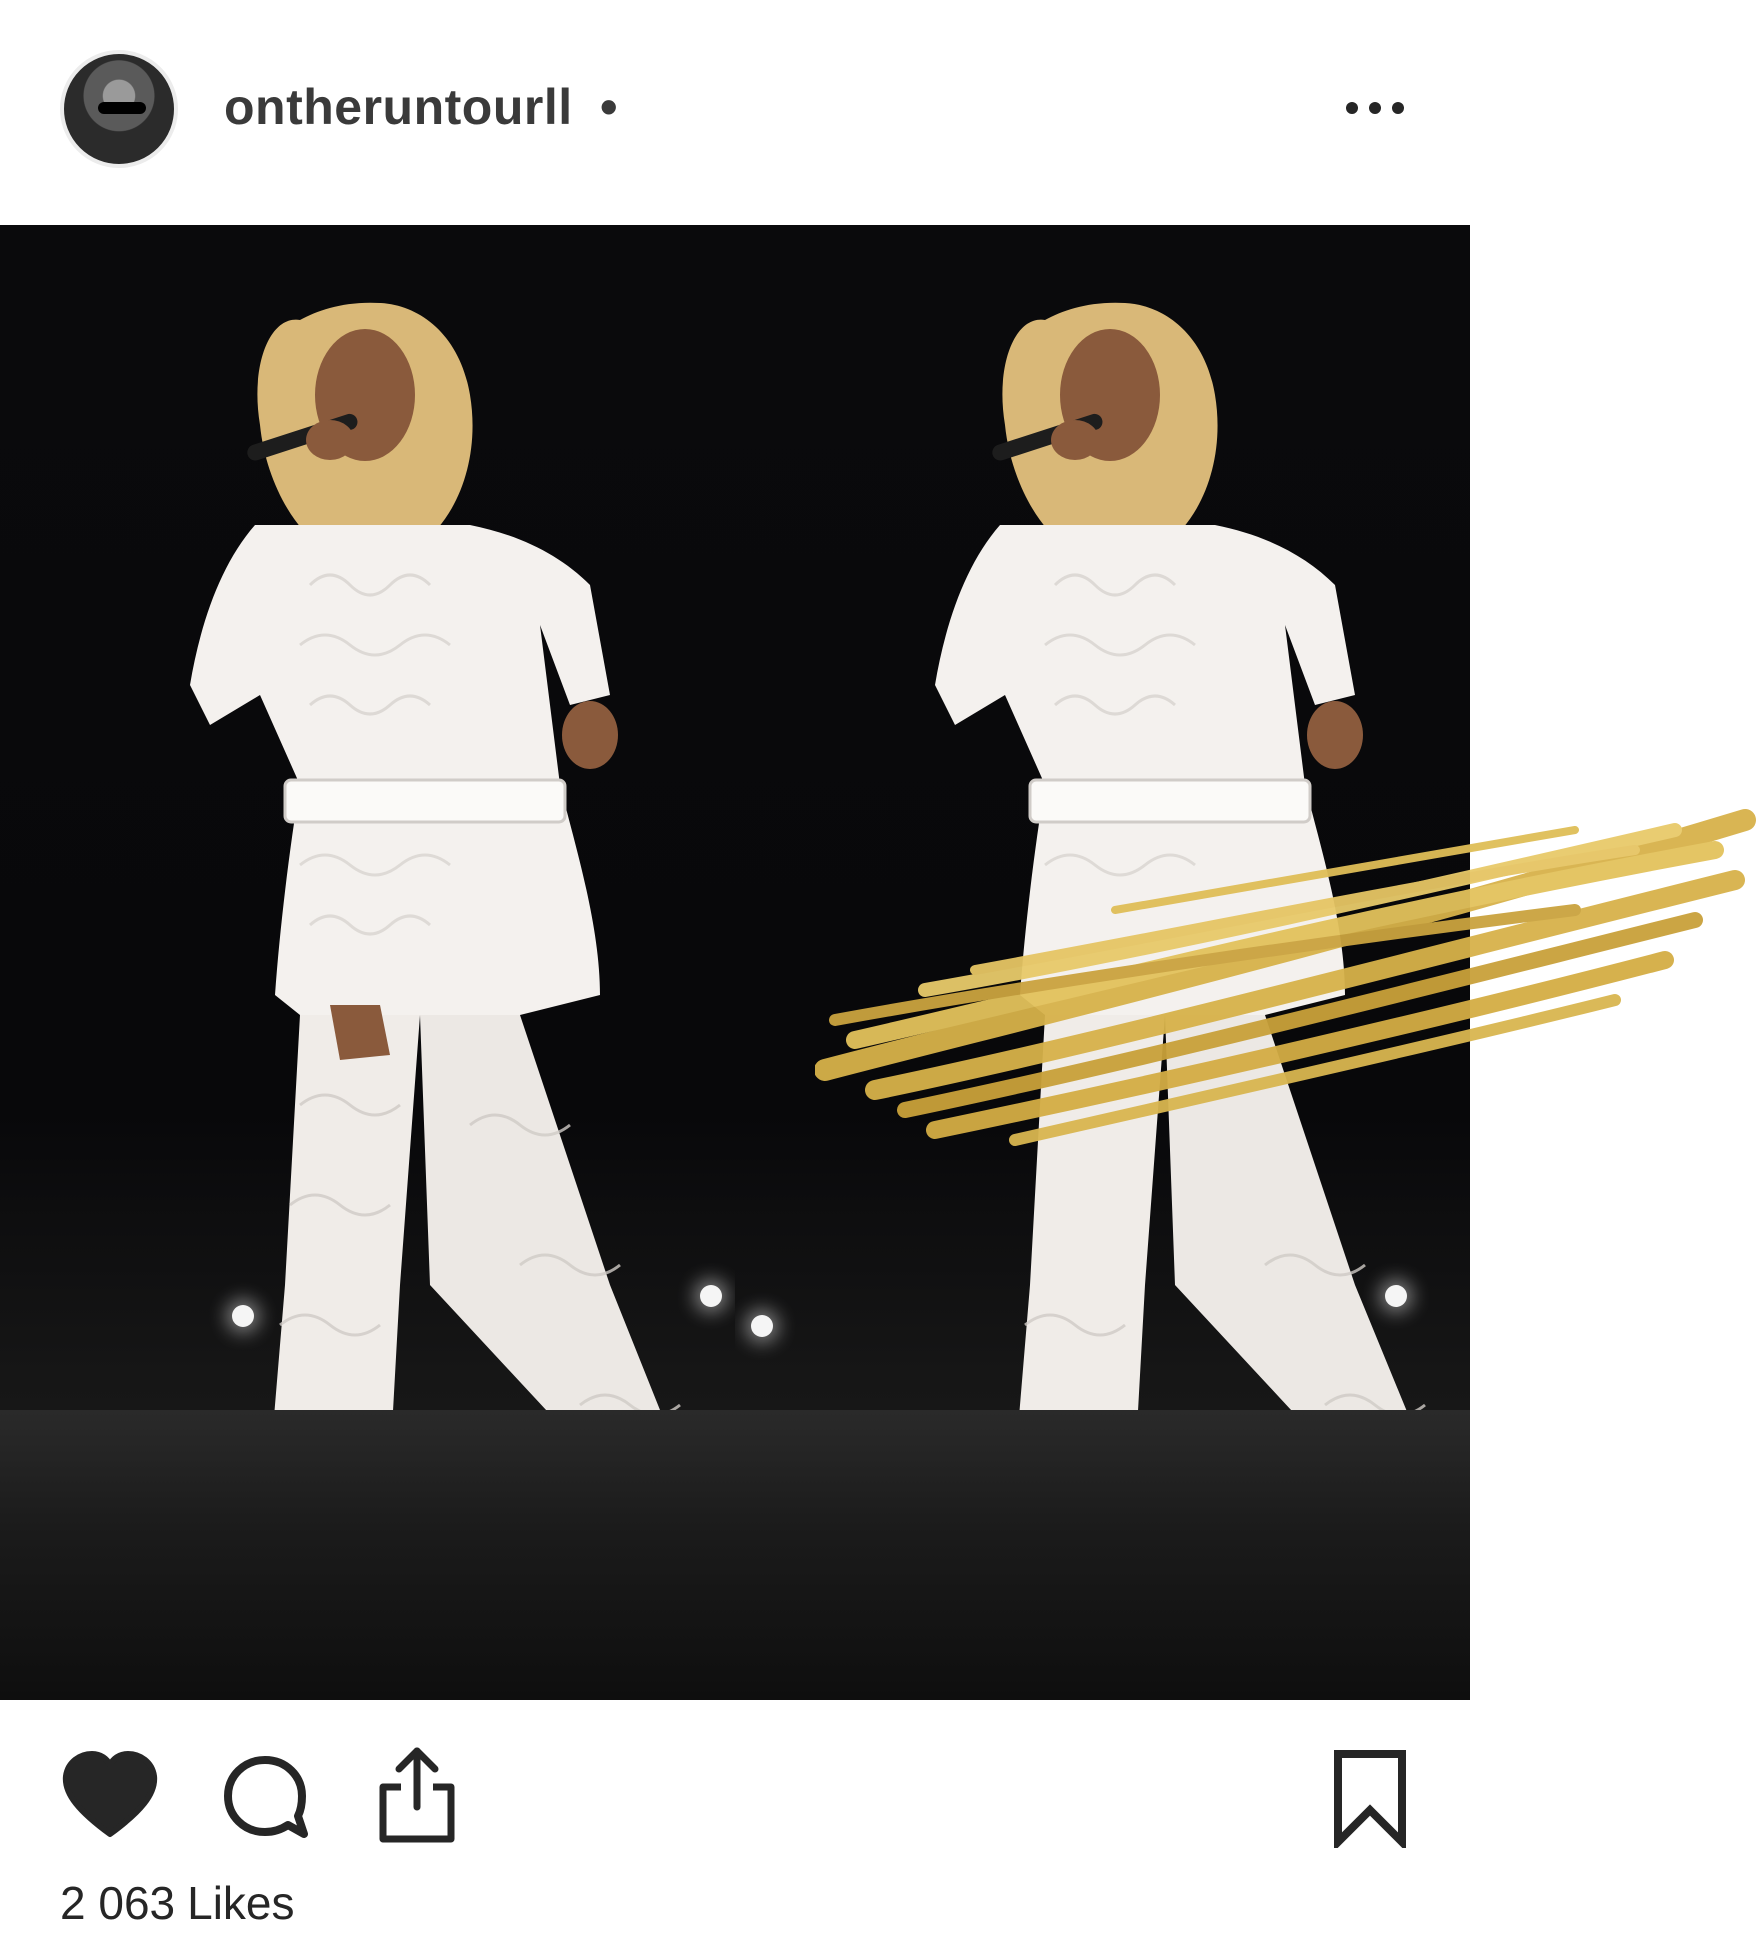  Describe the element at coordinates (417, 1795) in the screenshot. I see `share-icon` at that location.